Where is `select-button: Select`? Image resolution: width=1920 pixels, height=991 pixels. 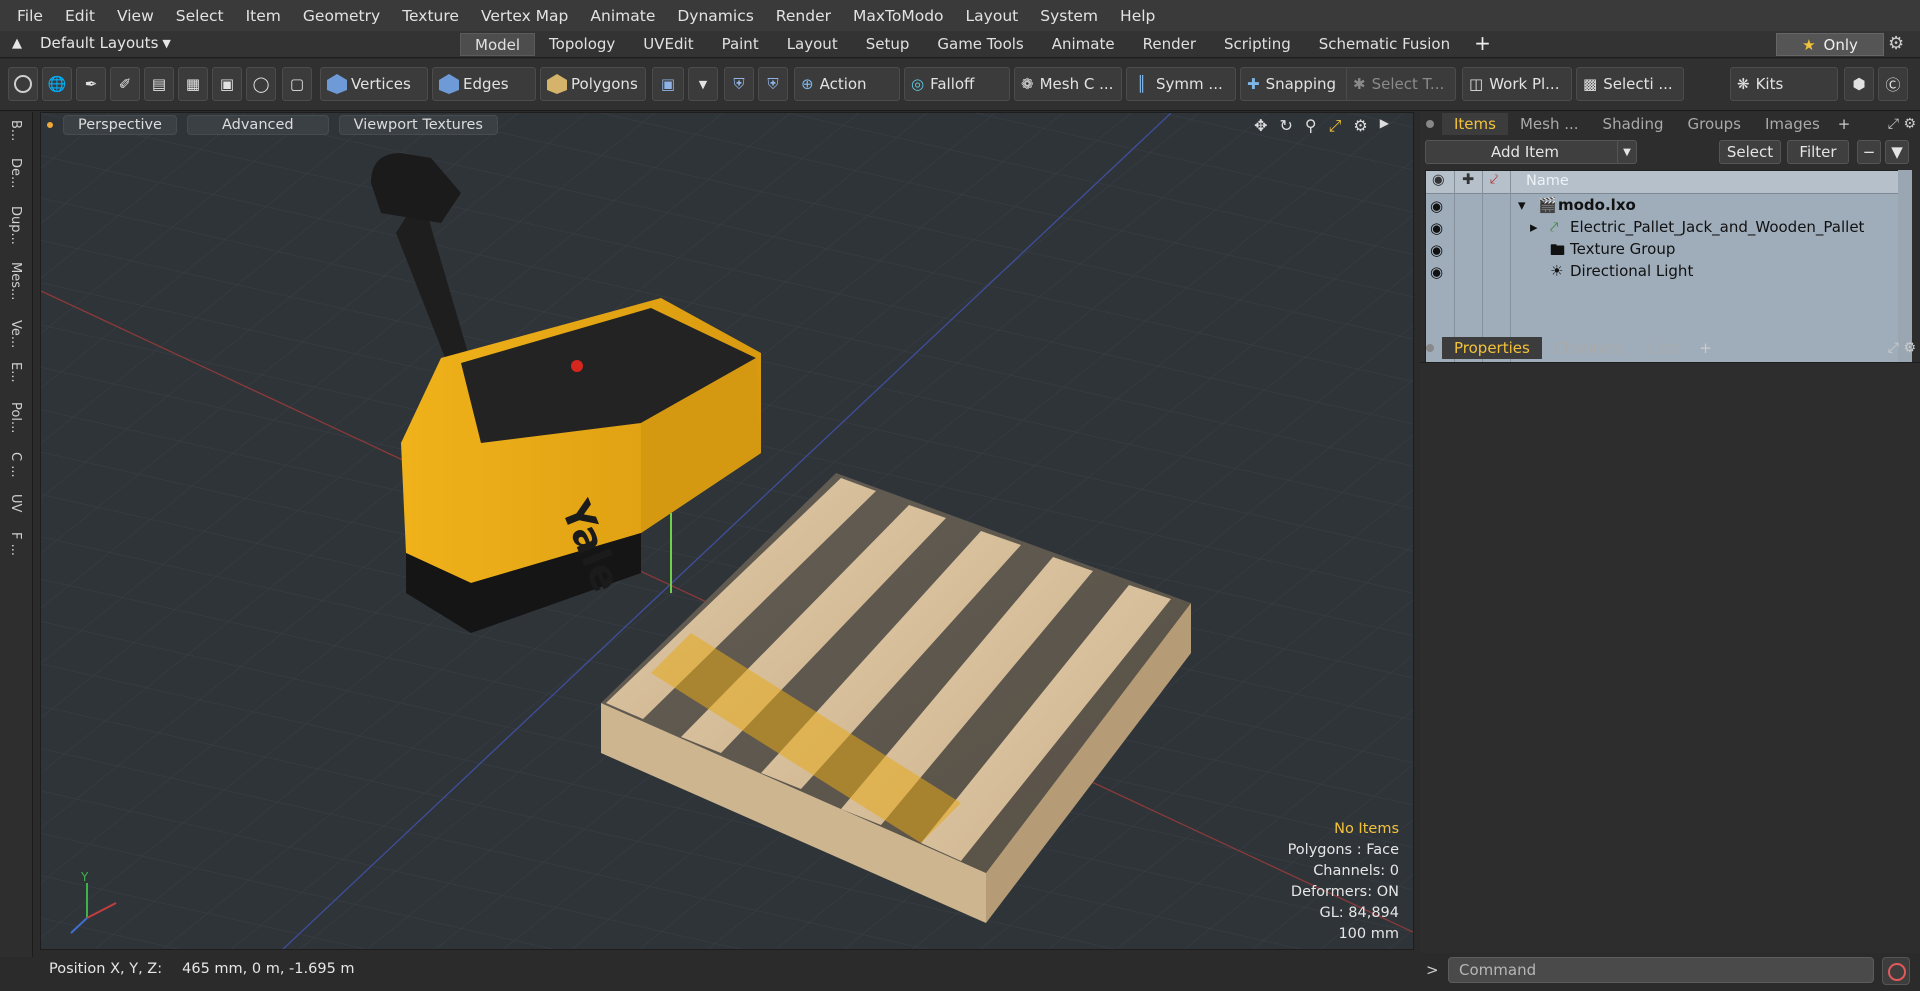 select-button: Select is located at coordinates (1750, 152).